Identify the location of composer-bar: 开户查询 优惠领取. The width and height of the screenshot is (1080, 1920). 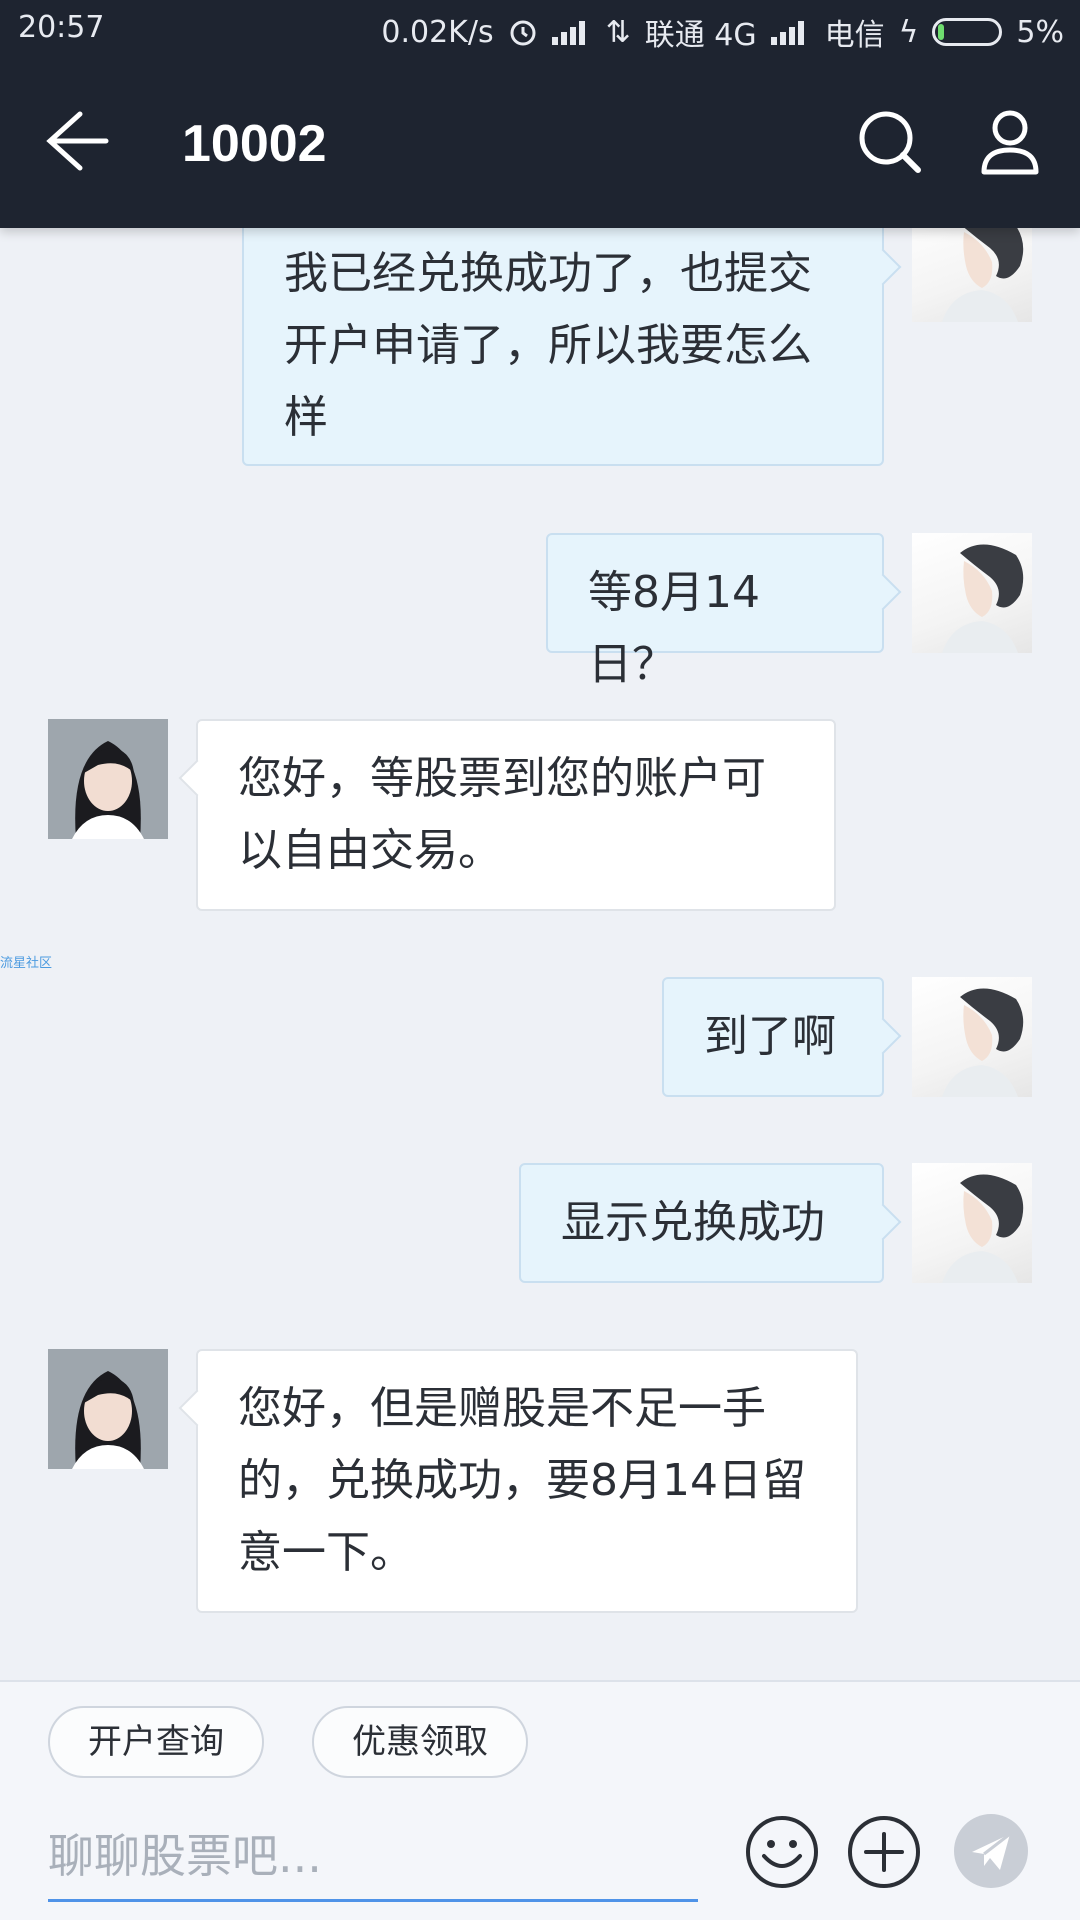
(540, 1800).